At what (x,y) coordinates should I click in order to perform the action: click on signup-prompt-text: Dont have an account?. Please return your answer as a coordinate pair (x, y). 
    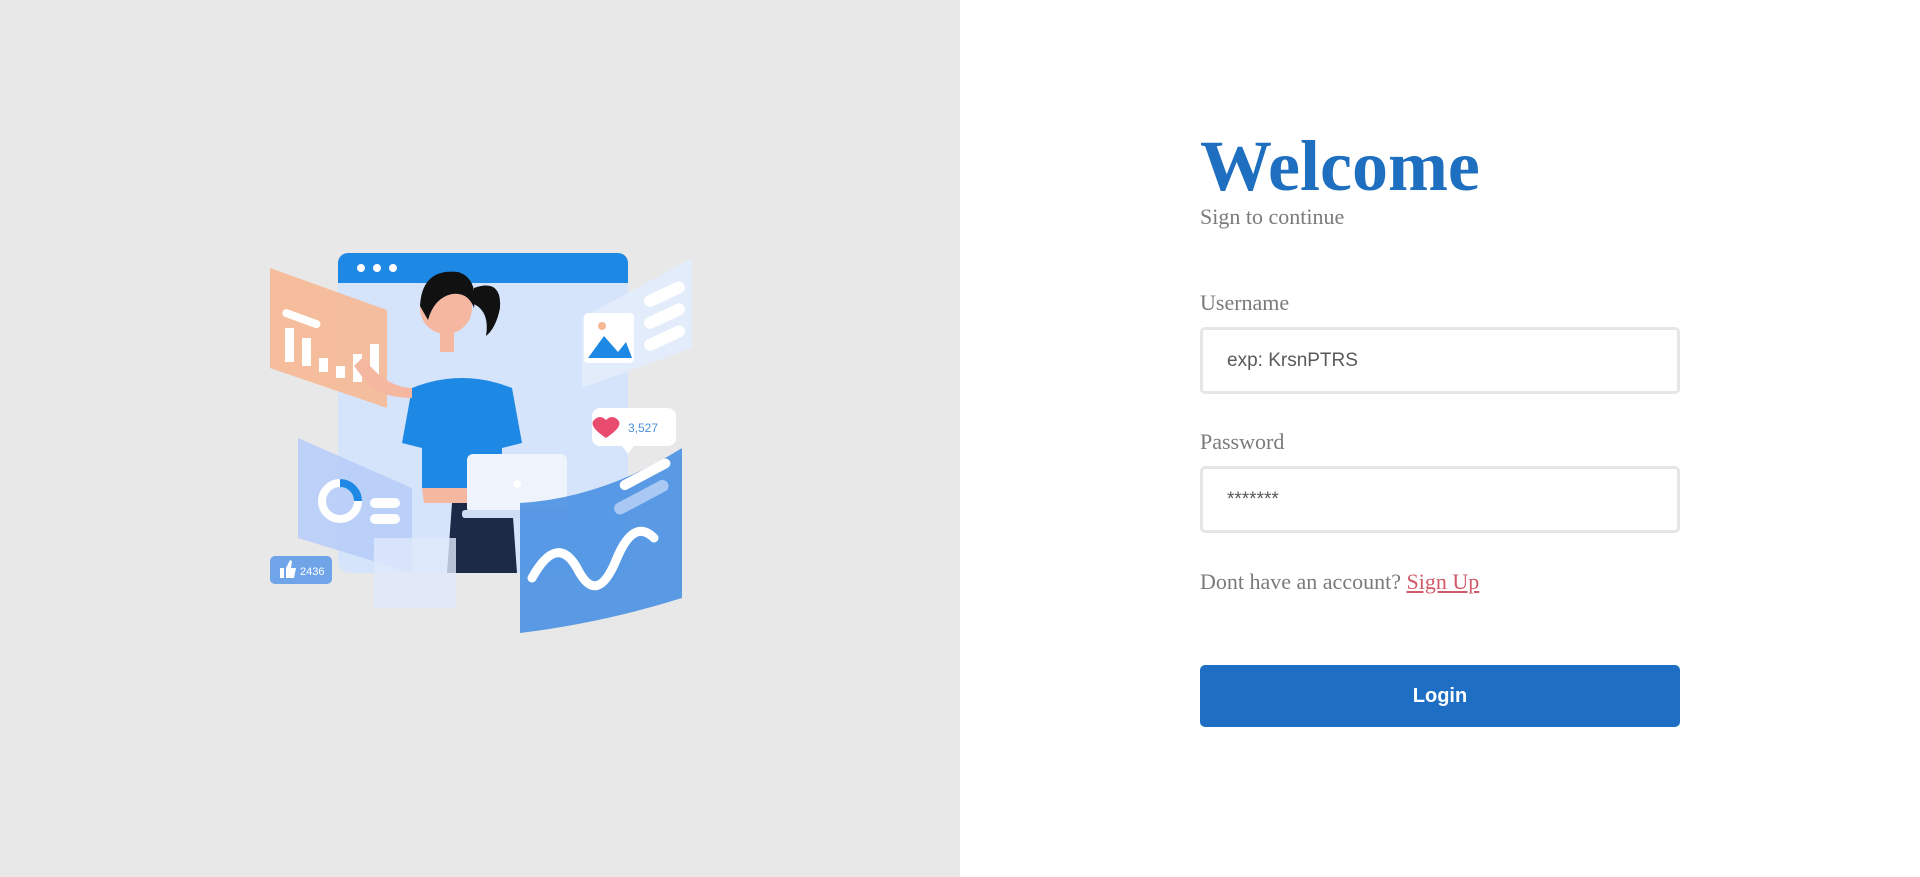
    Looking at the image, I should click on (1300, 581).